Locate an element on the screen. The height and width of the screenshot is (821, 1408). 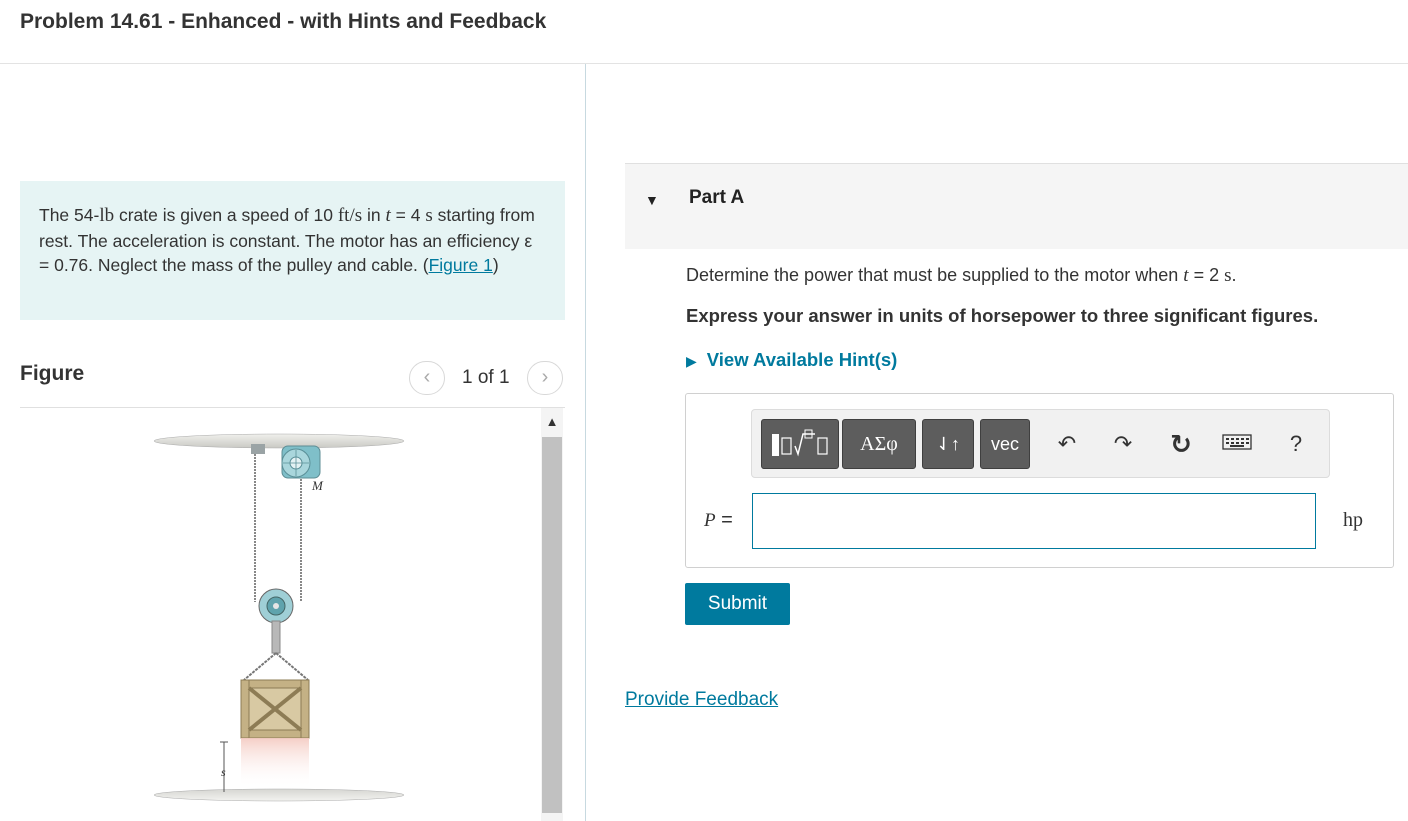
speed-unit: ft/s is located at coordinates (350, 215).